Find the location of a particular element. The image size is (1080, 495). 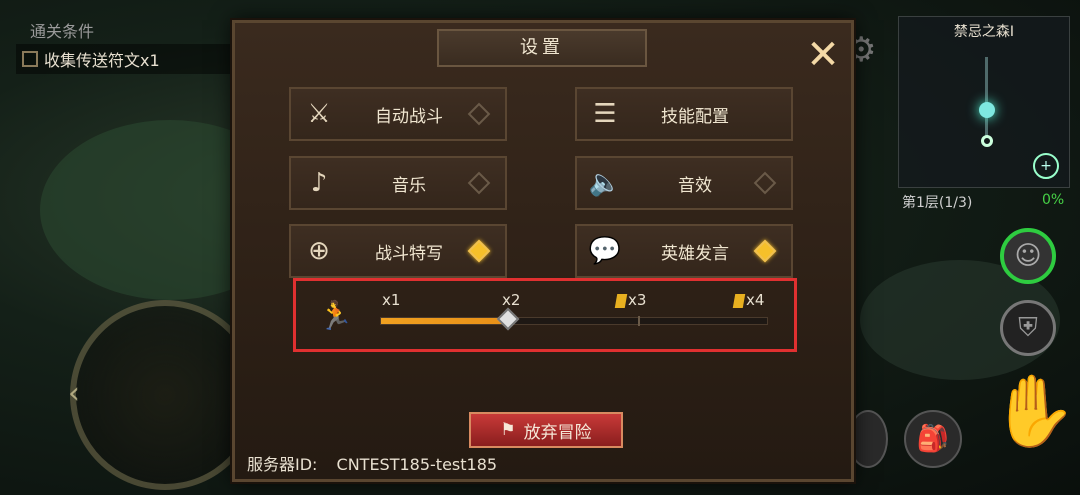

objective-panel: 通关条件 收集传送符文x1 is located at coordinates (131, 46).